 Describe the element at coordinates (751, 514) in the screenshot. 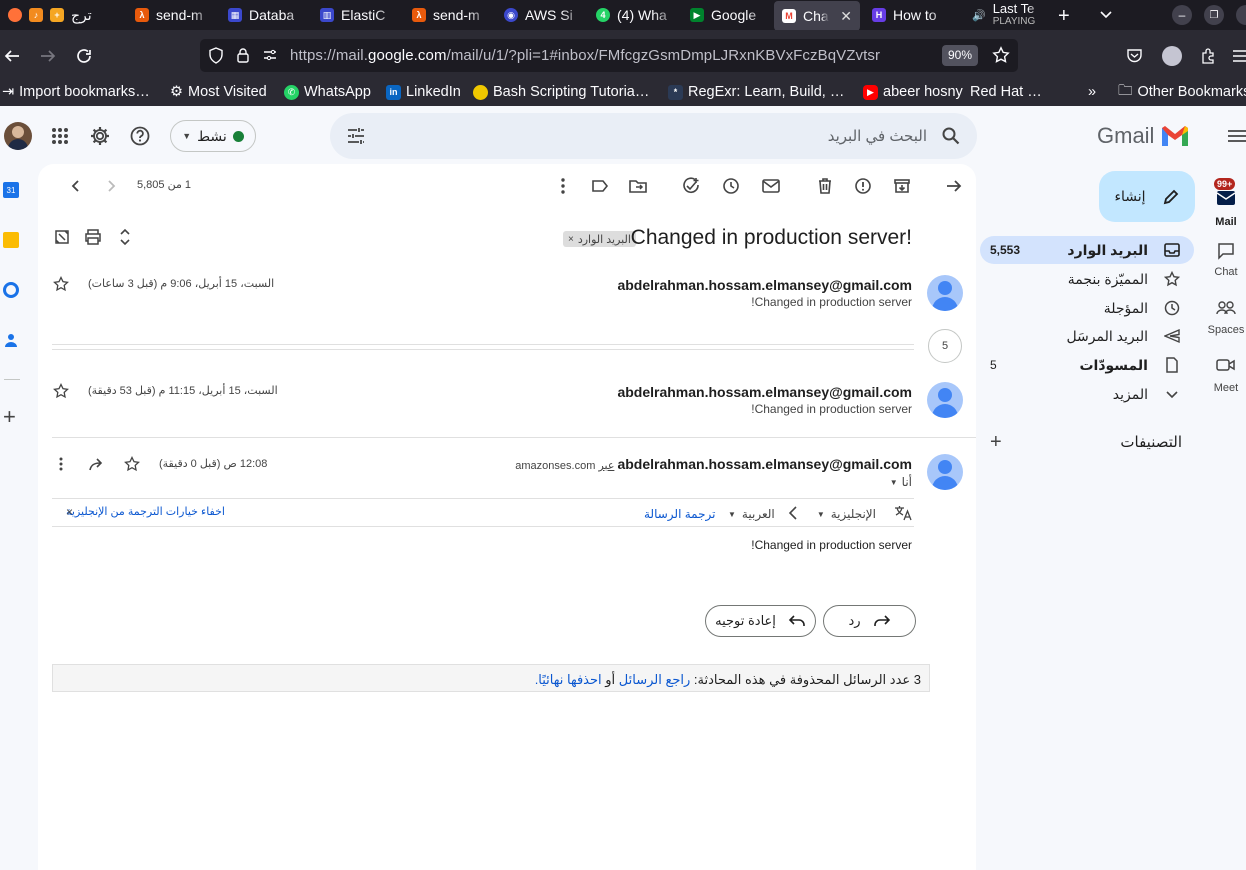

I see `target-language-select: العربية ▼` at that location.